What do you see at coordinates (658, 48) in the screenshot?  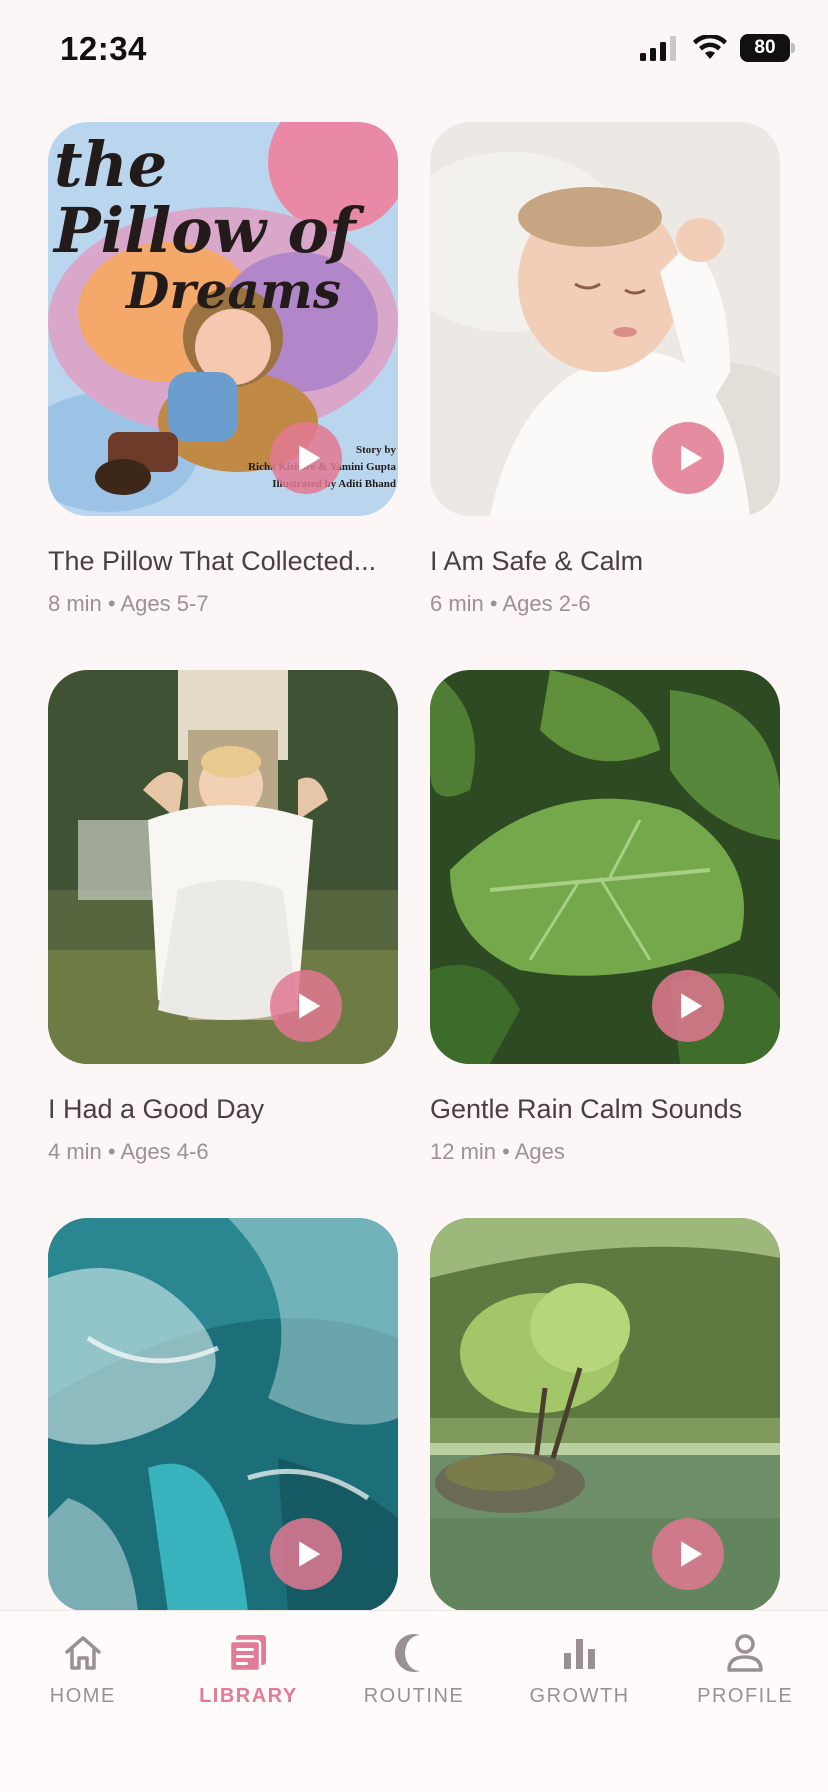 I see `signal-icon` at bounding box center [658, 48].